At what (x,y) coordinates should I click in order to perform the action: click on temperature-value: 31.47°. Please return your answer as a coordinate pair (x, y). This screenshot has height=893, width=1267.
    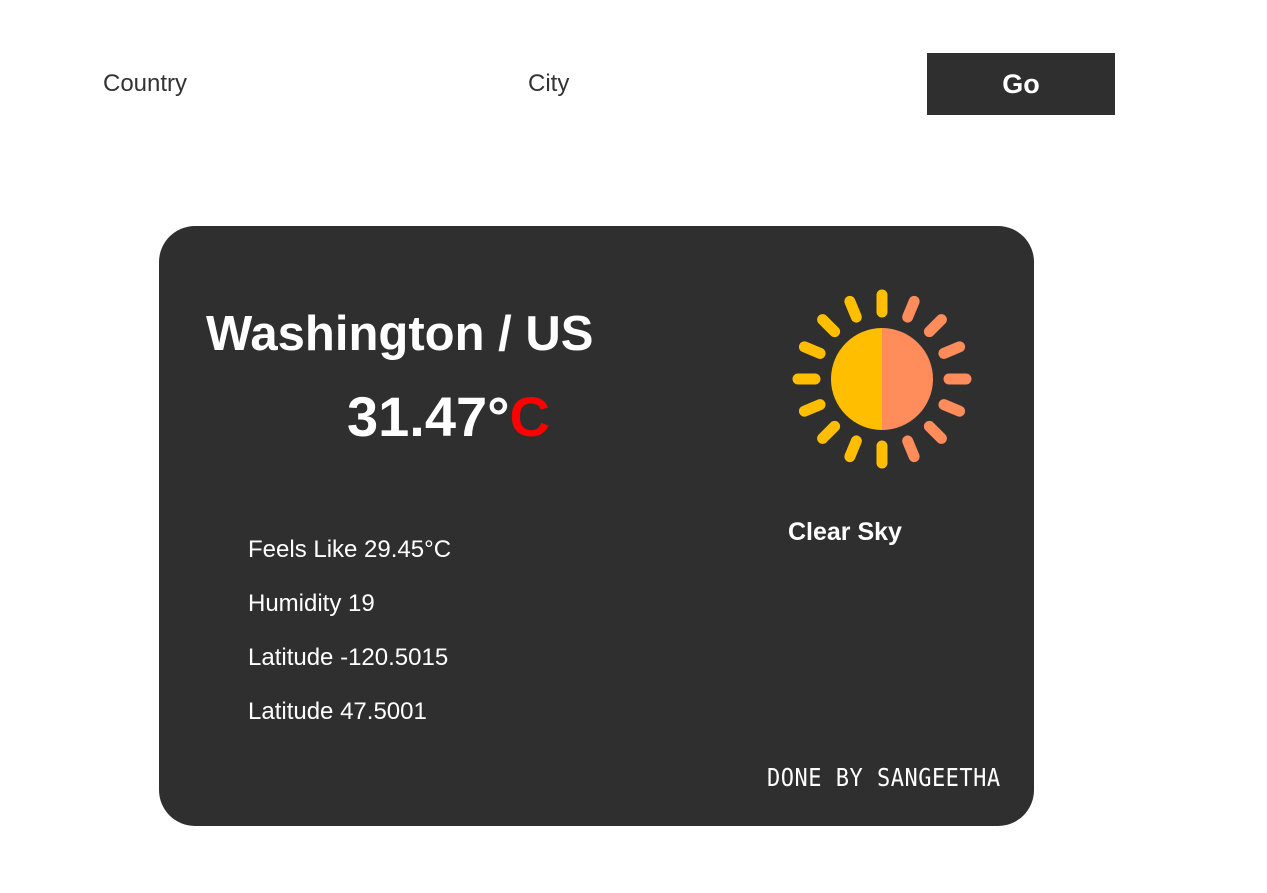
    Looking at the image, I should click on (428, 416).